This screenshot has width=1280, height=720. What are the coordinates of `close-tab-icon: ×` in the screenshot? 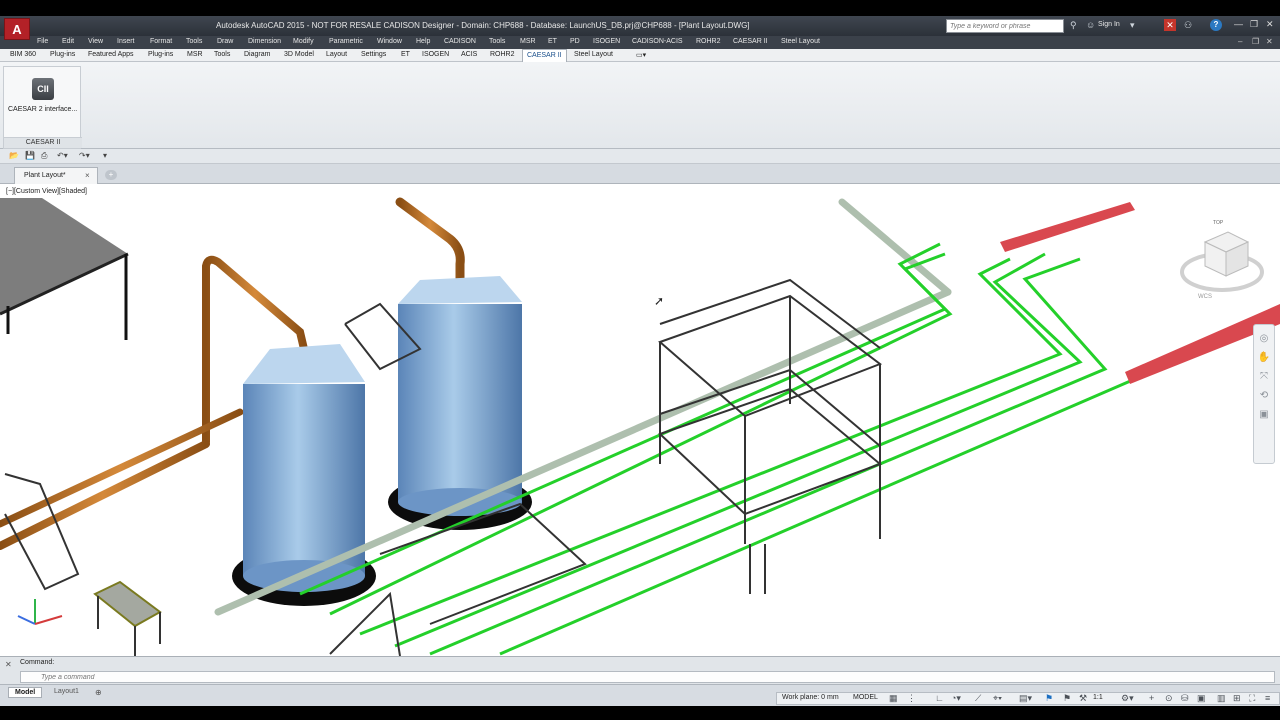 It's located at (87, 175).